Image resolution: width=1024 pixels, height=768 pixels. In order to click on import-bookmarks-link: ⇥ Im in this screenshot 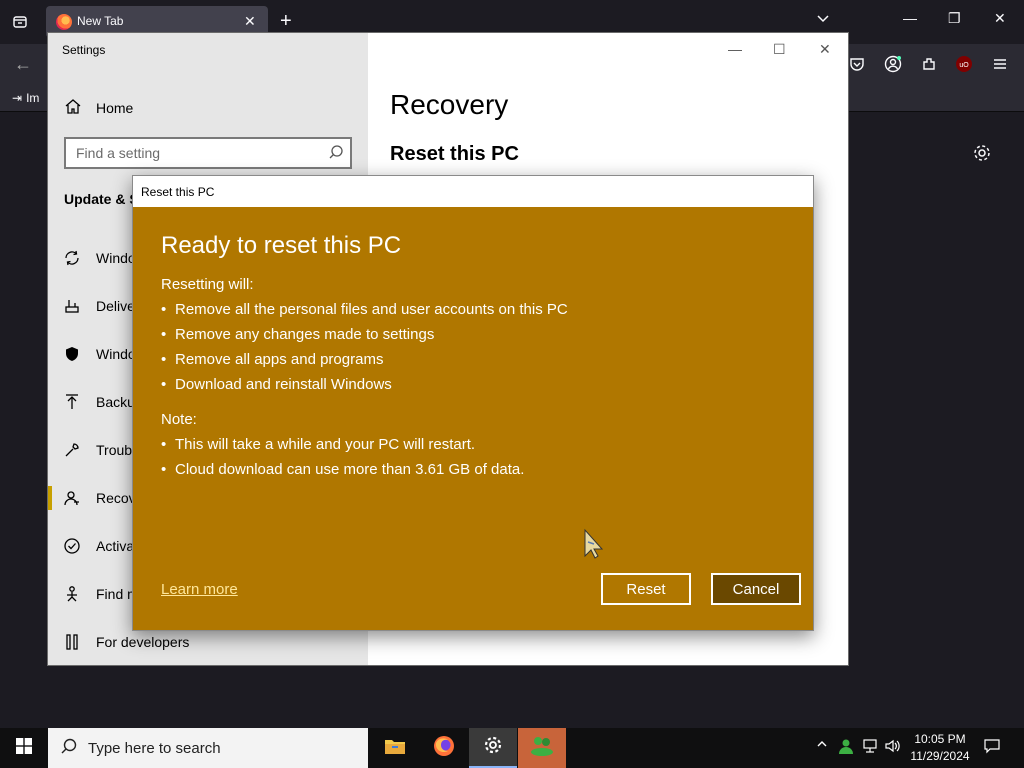, I will do `click(25, 98)`.